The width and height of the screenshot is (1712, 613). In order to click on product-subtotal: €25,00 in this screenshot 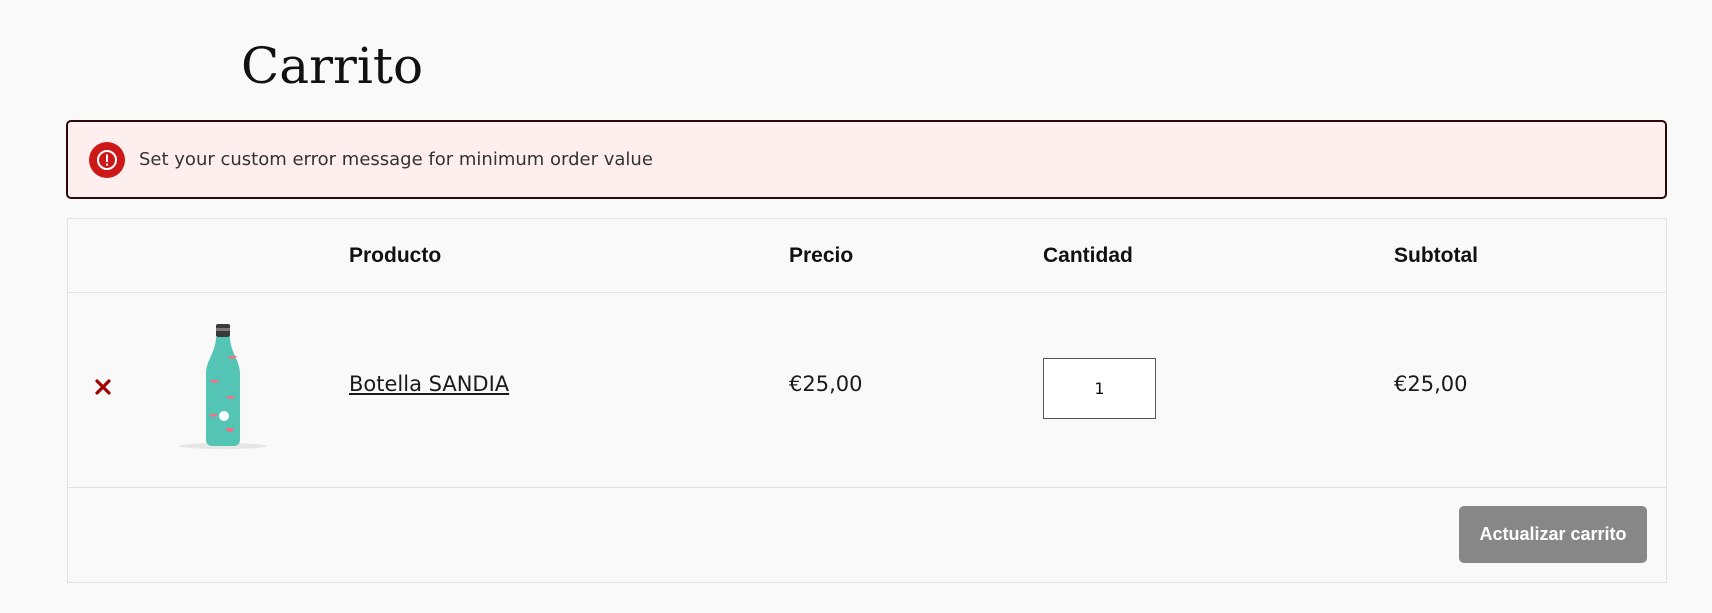, I will do `click(1431, 384)`.